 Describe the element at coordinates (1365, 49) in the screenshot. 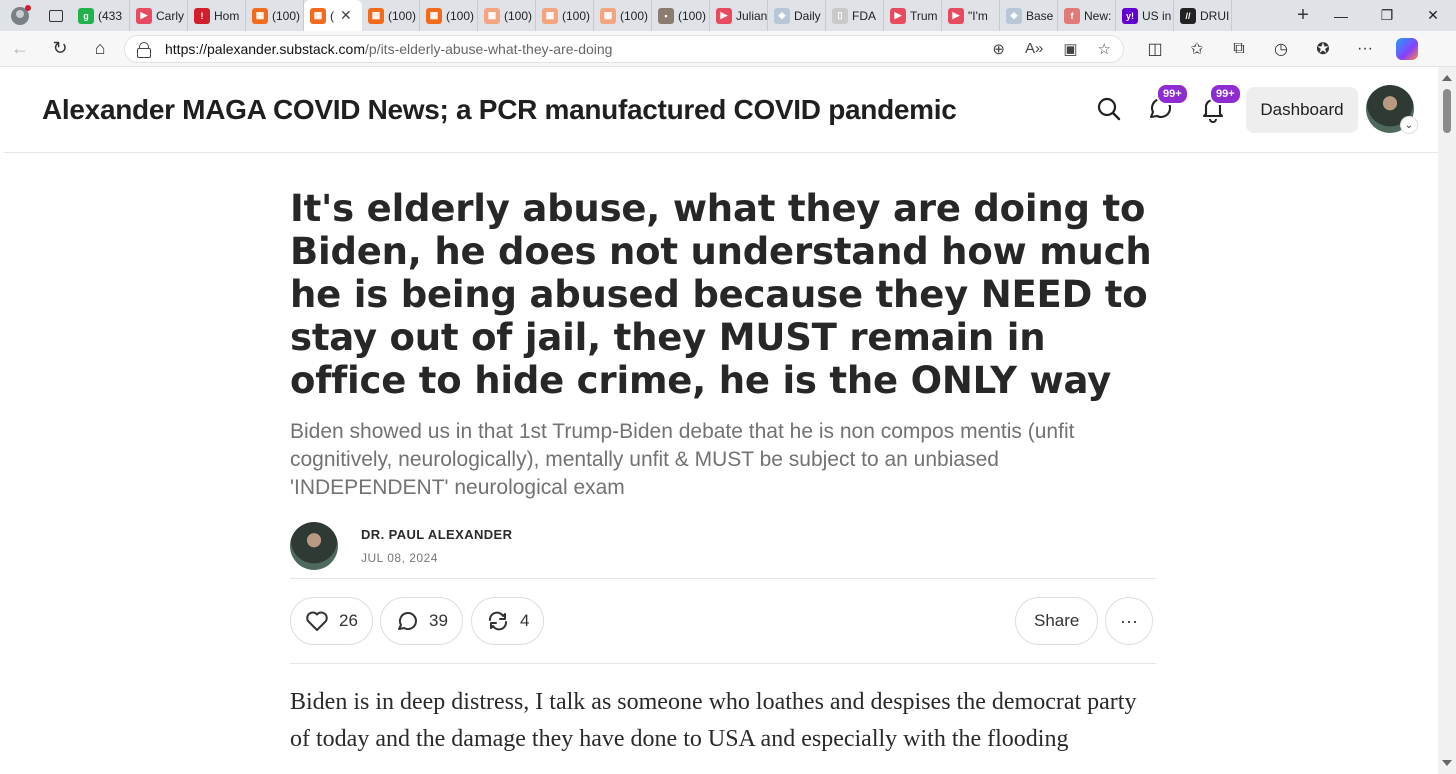

I see `settings-more-icon: ···` at that location.